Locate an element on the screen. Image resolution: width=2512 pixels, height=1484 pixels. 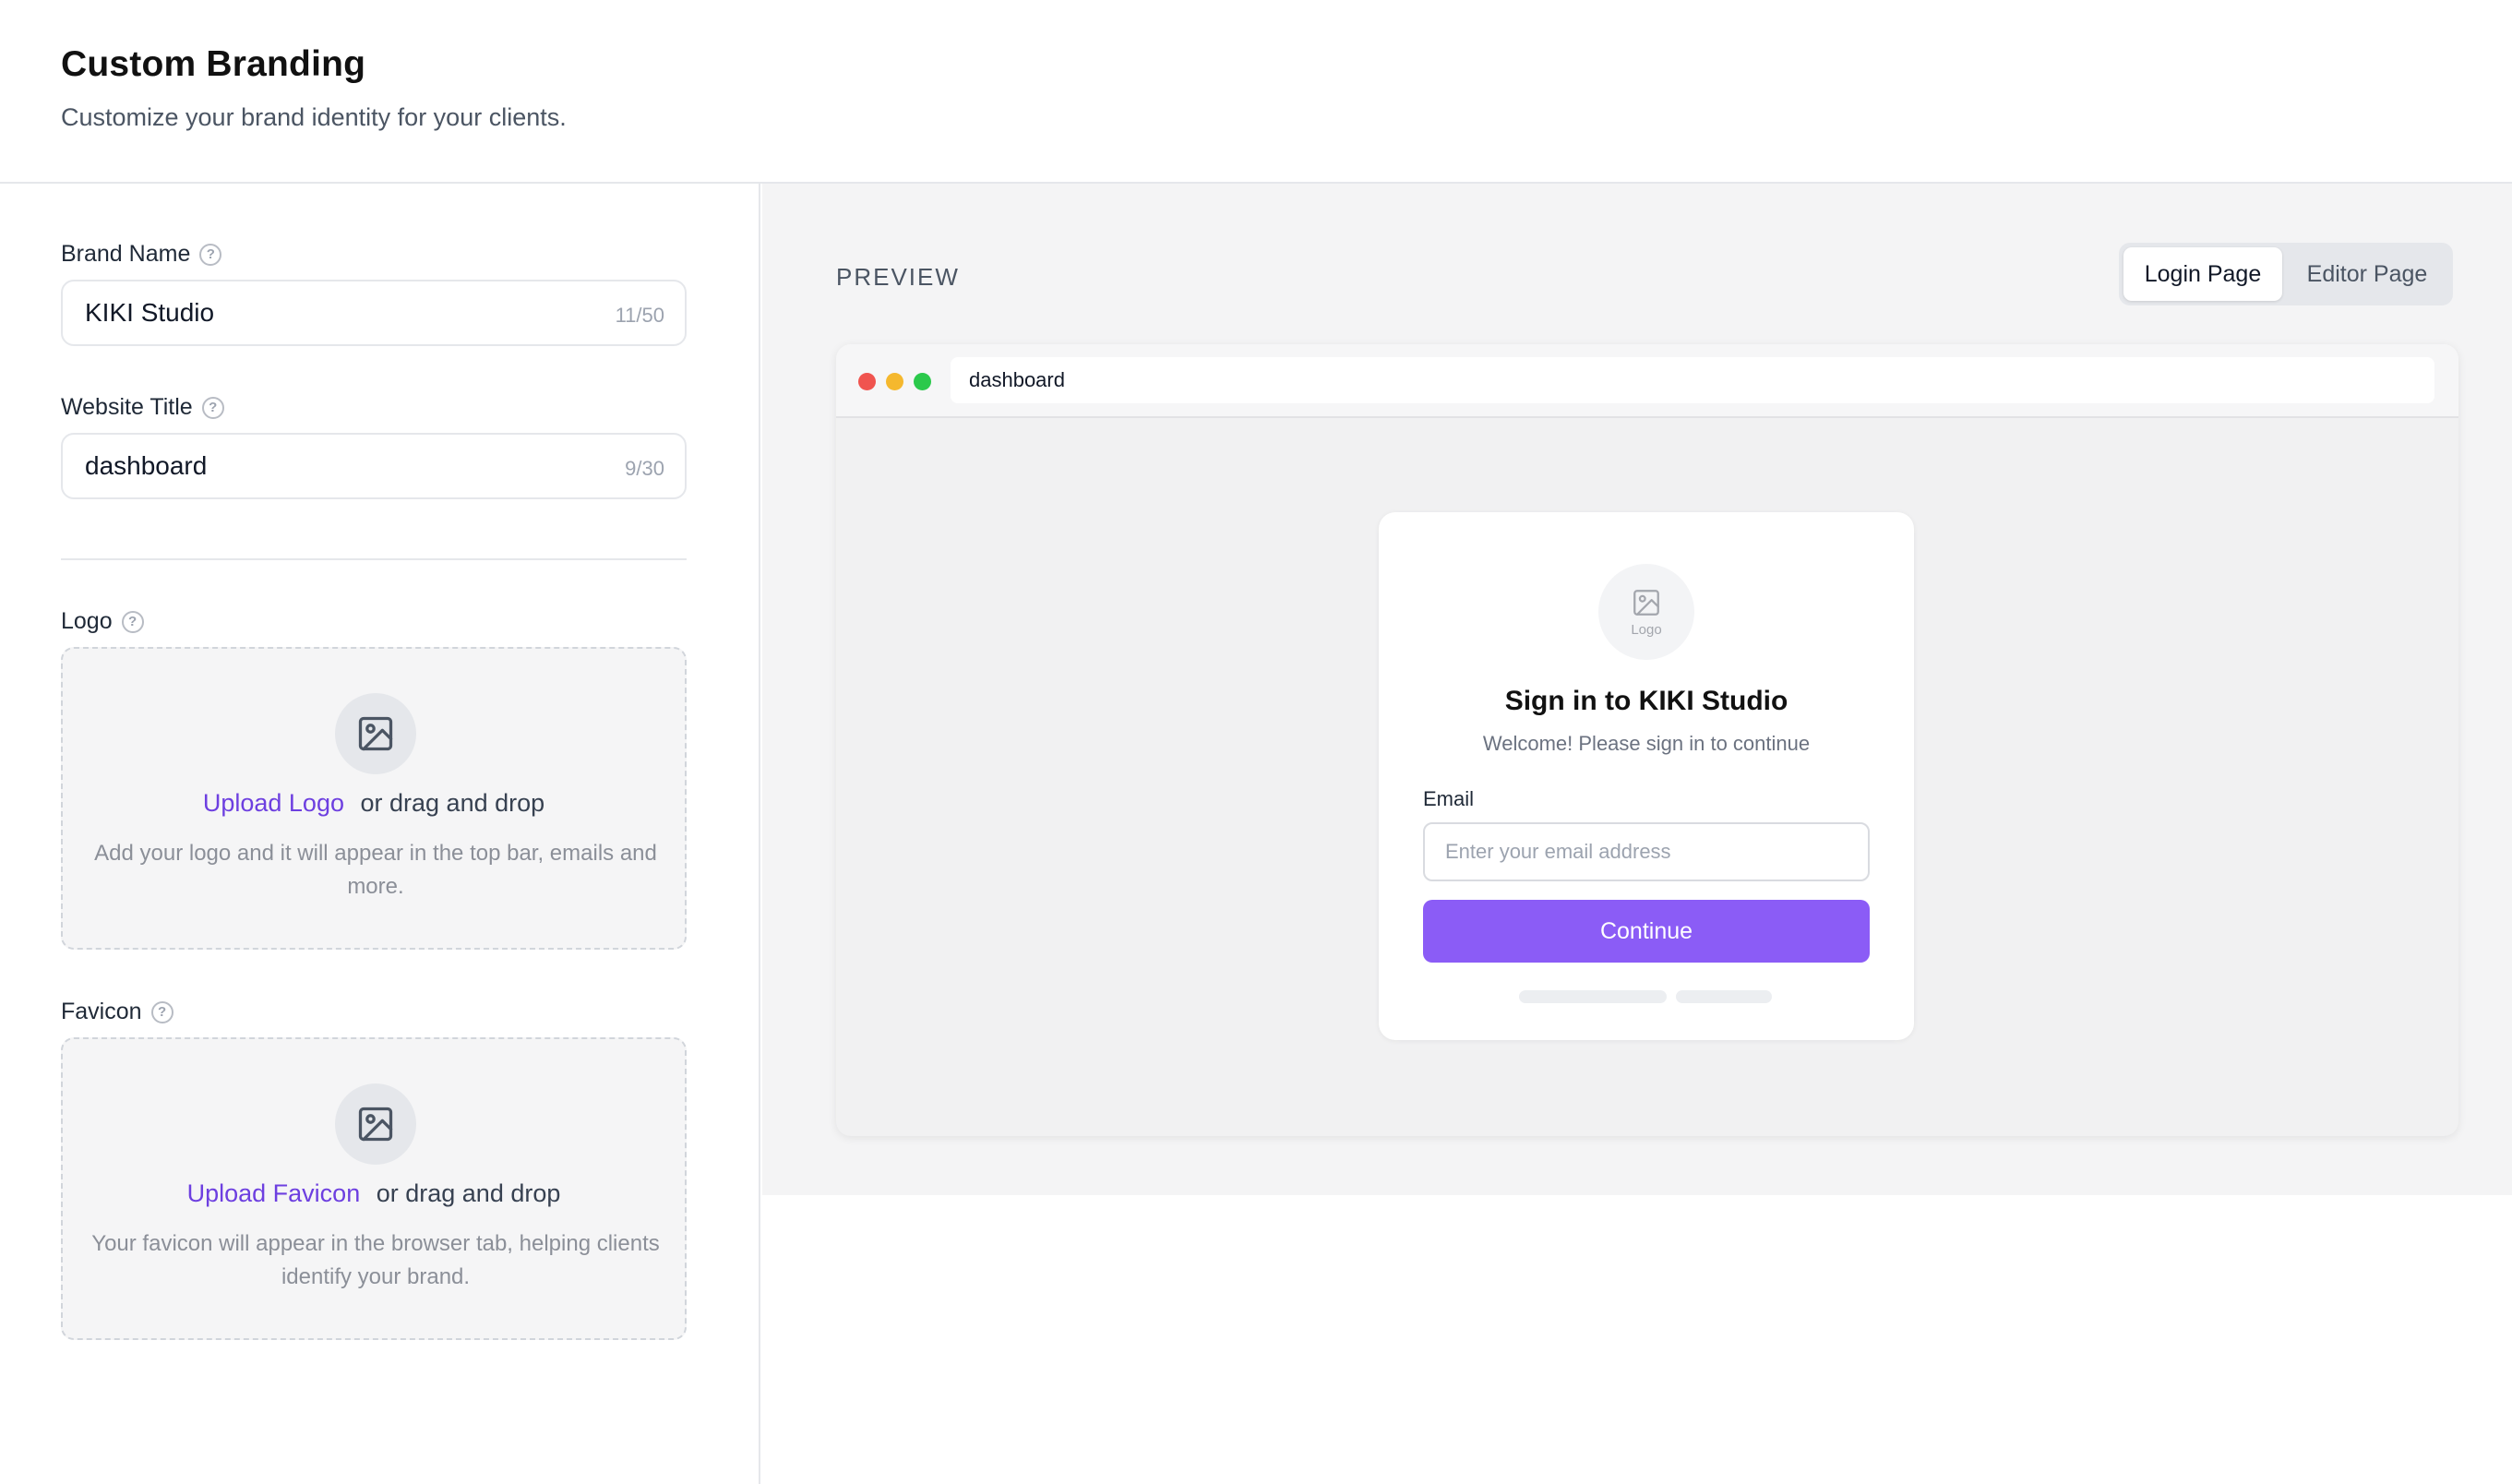
page-title: Custom Branding is located at coordinates (213, 64).